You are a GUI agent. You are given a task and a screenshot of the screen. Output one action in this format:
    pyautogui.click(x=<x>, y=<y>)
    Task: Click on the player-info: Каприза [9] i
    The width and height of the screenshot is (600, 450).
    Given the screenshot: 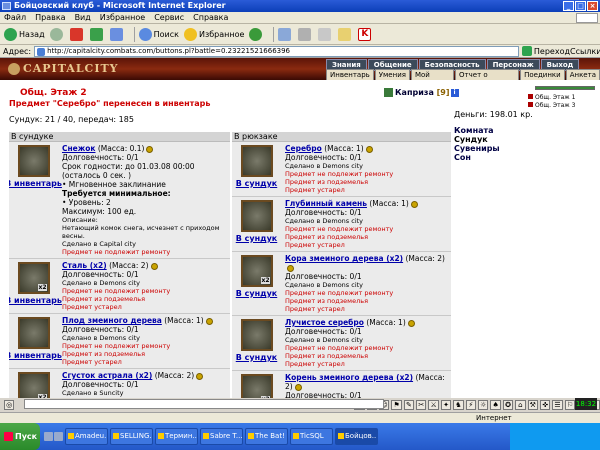 What is the action you would take?
    pyautogui.click(x=421, y=92)
    